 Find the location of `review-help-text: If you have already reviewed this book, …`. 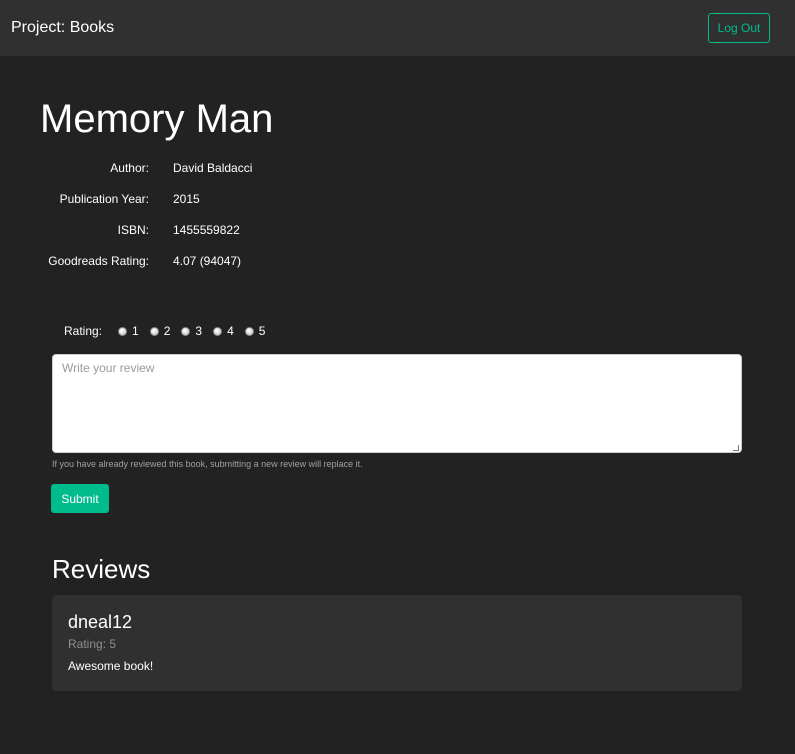

review-help-text: If you have already reviewed this book, … is located at coordinates (207, 464).